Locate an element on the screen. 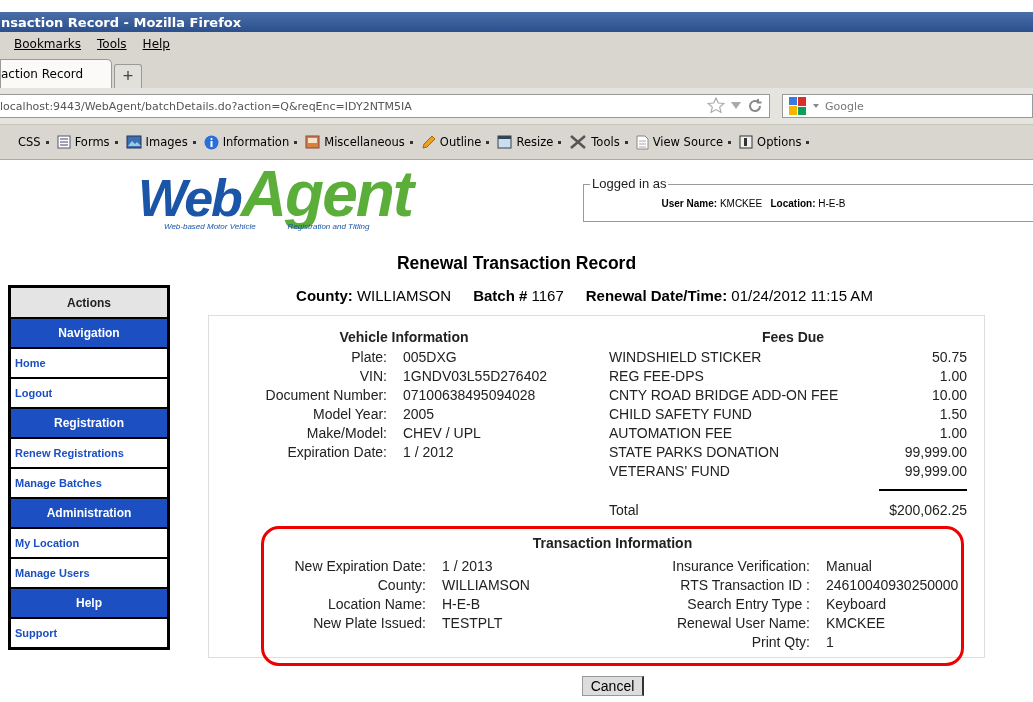 The width and height of the screenshot is (1033, 702). toolbar-menu: CSS is located at coordinates (33, 142).